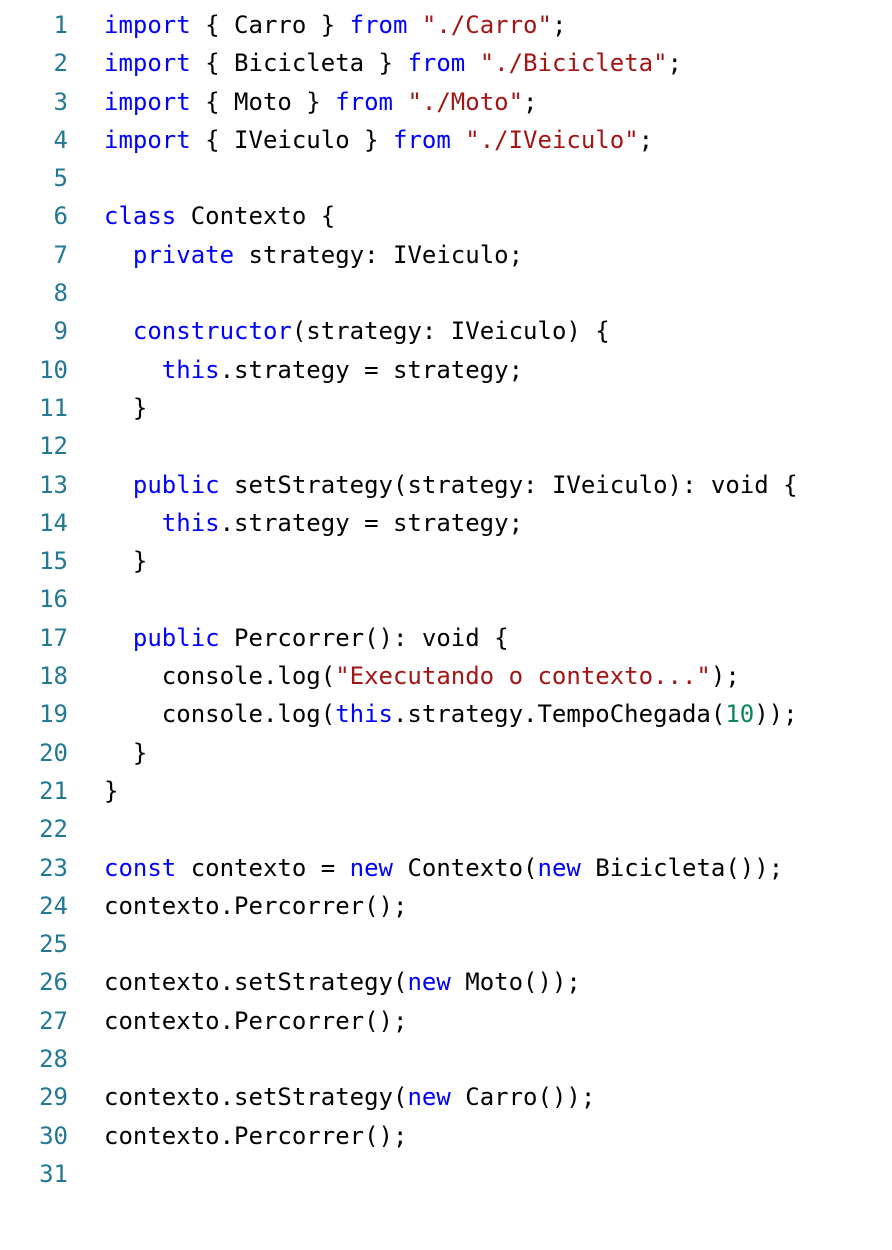 This screenshot has height=1250, width=892. I want to click on code-text: constructor(strategy: IVeiculo) {, so click(357, 331).